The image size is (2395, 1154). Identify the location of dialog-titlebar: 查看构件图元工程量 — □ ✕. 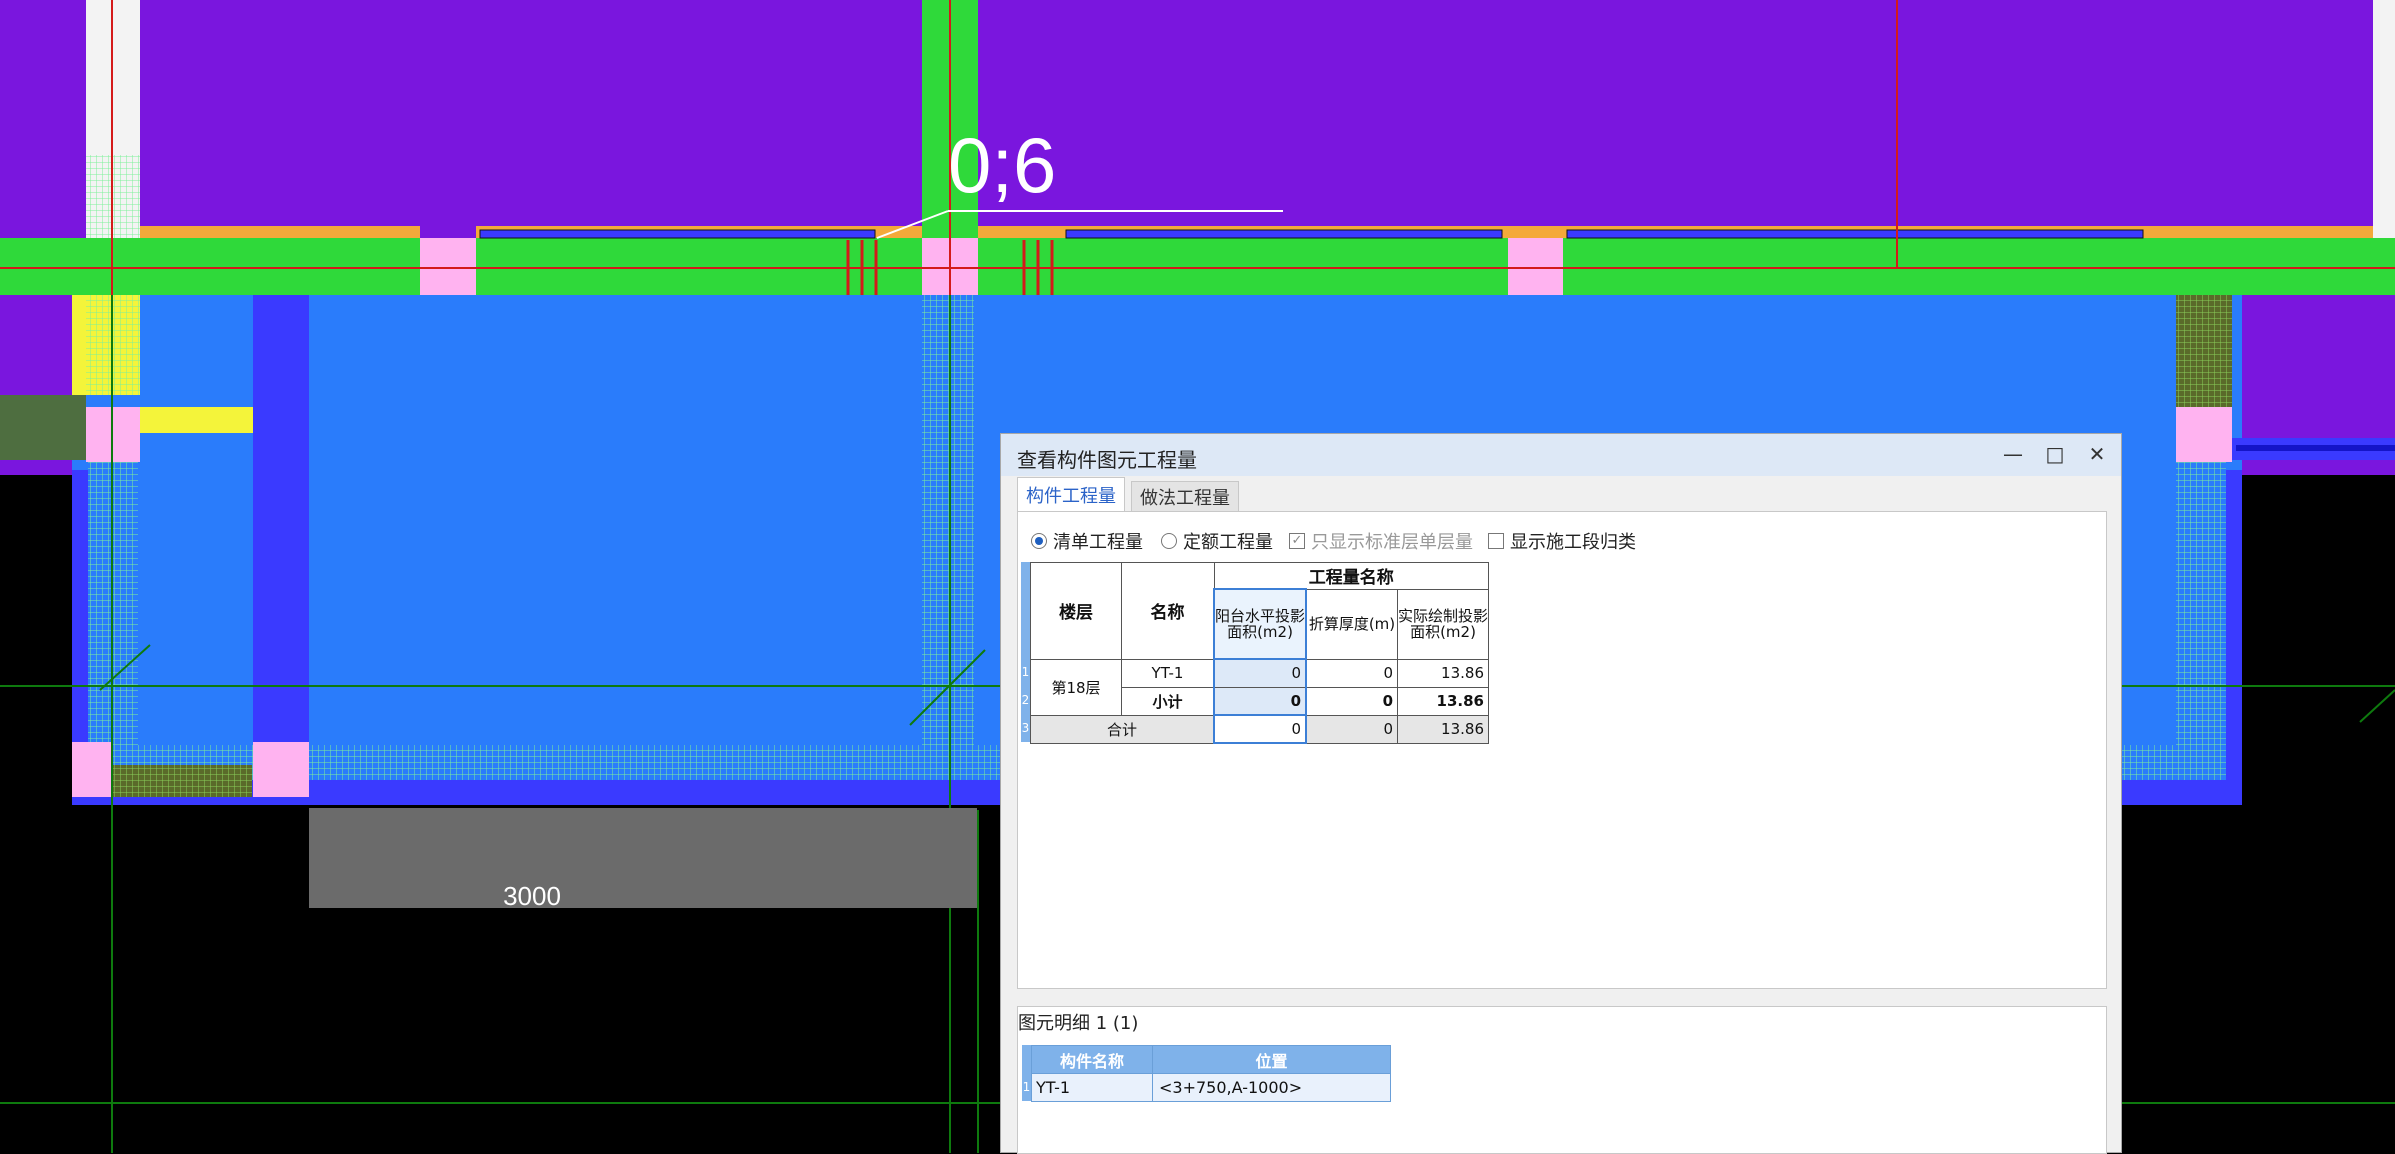
(1561, 455).